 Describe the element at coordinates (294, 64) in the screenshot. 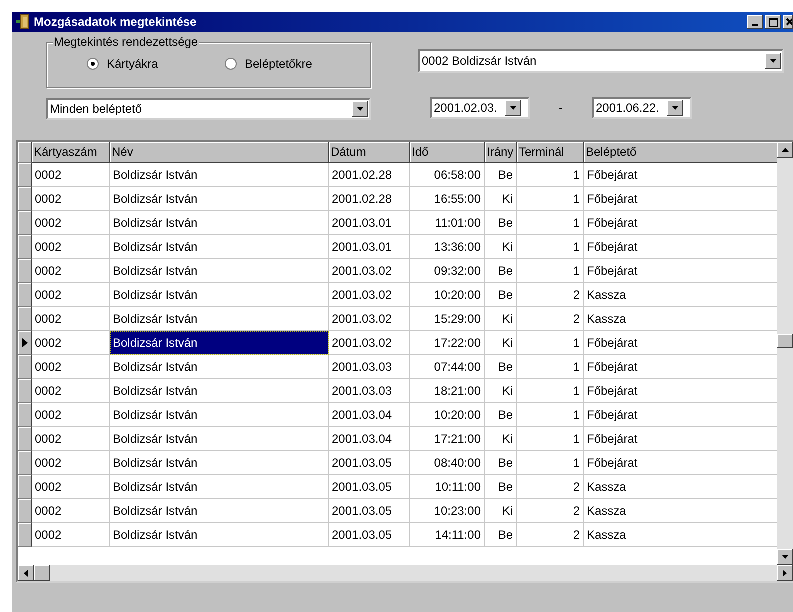

I see `radio-option: Beléptetőkre` at that location.